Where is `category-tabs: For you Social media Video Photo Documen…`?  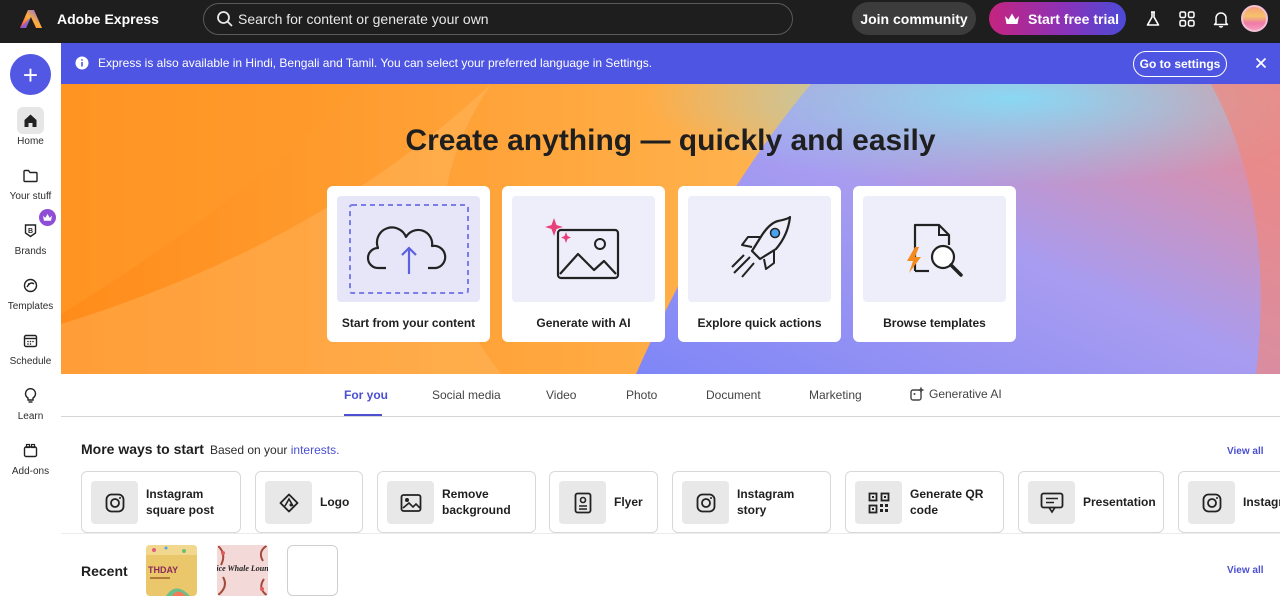
category-tabs: For you Social media Video Photo Documen… is located at coordinates (670, 395).